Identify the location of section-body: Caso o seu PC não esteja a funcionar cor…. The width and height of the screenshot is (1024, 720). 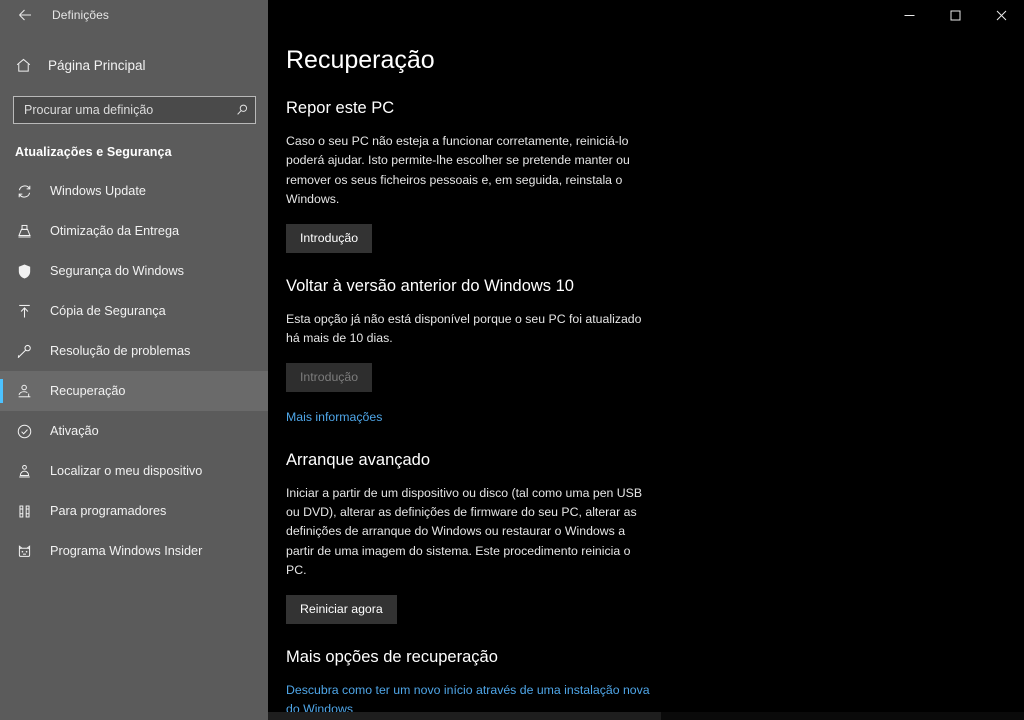
(458, 170).